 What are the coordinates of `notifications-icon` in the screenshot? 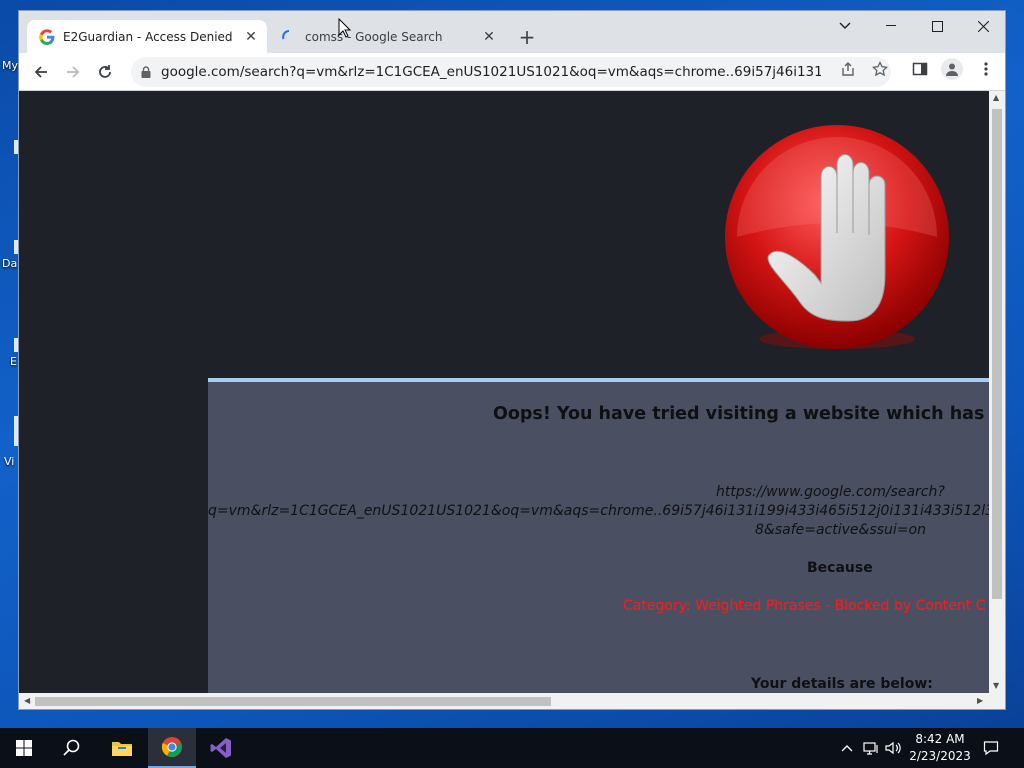 It's located at (991, 748).